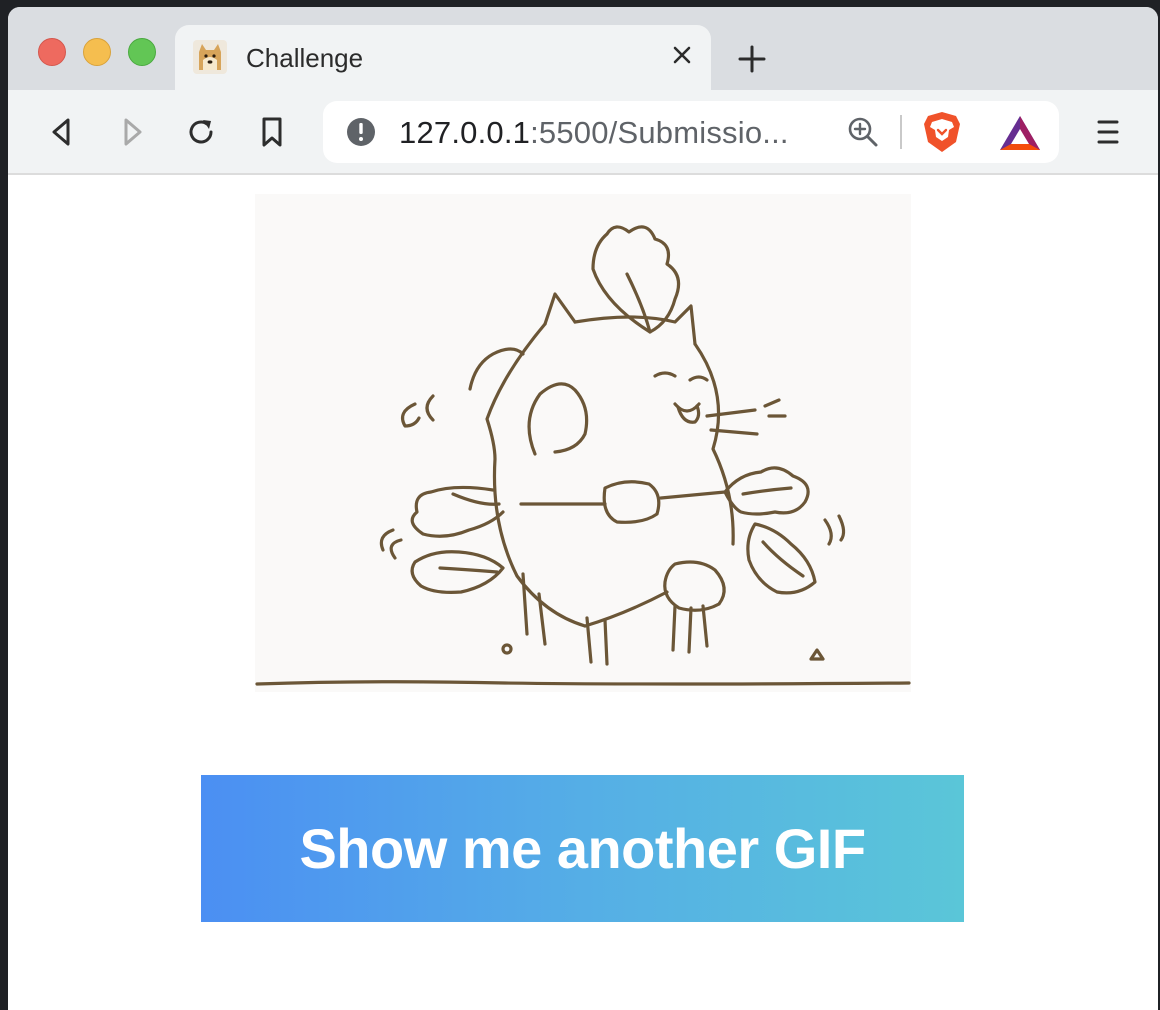 Image resolution: width=1160 pixels, height=1010 pixels. Describe the element at coordinates (210, 57) in the screenshot. I see `doge-favicon-icon` at that location.